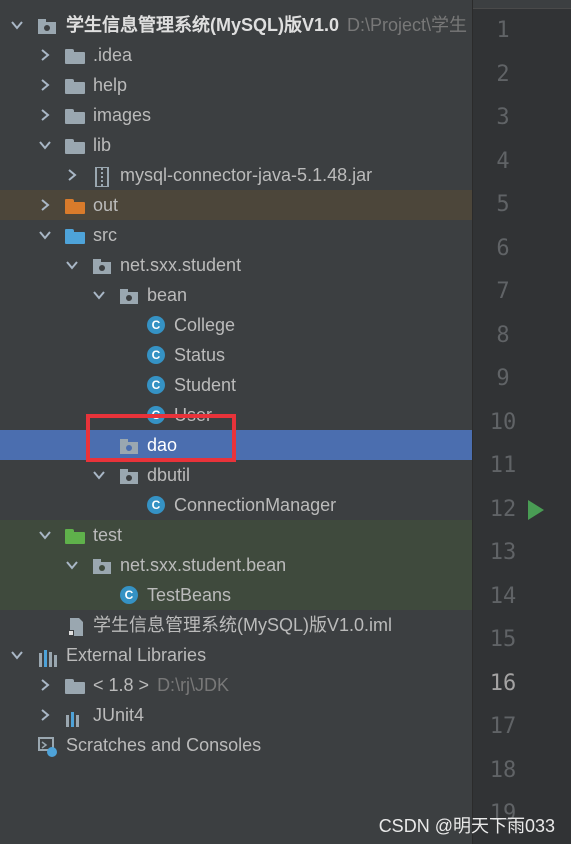 This screenshot has width=571, height=844. I want to click on tree-row-package-bean: net.sxx.student.bean, so click(236, 565).